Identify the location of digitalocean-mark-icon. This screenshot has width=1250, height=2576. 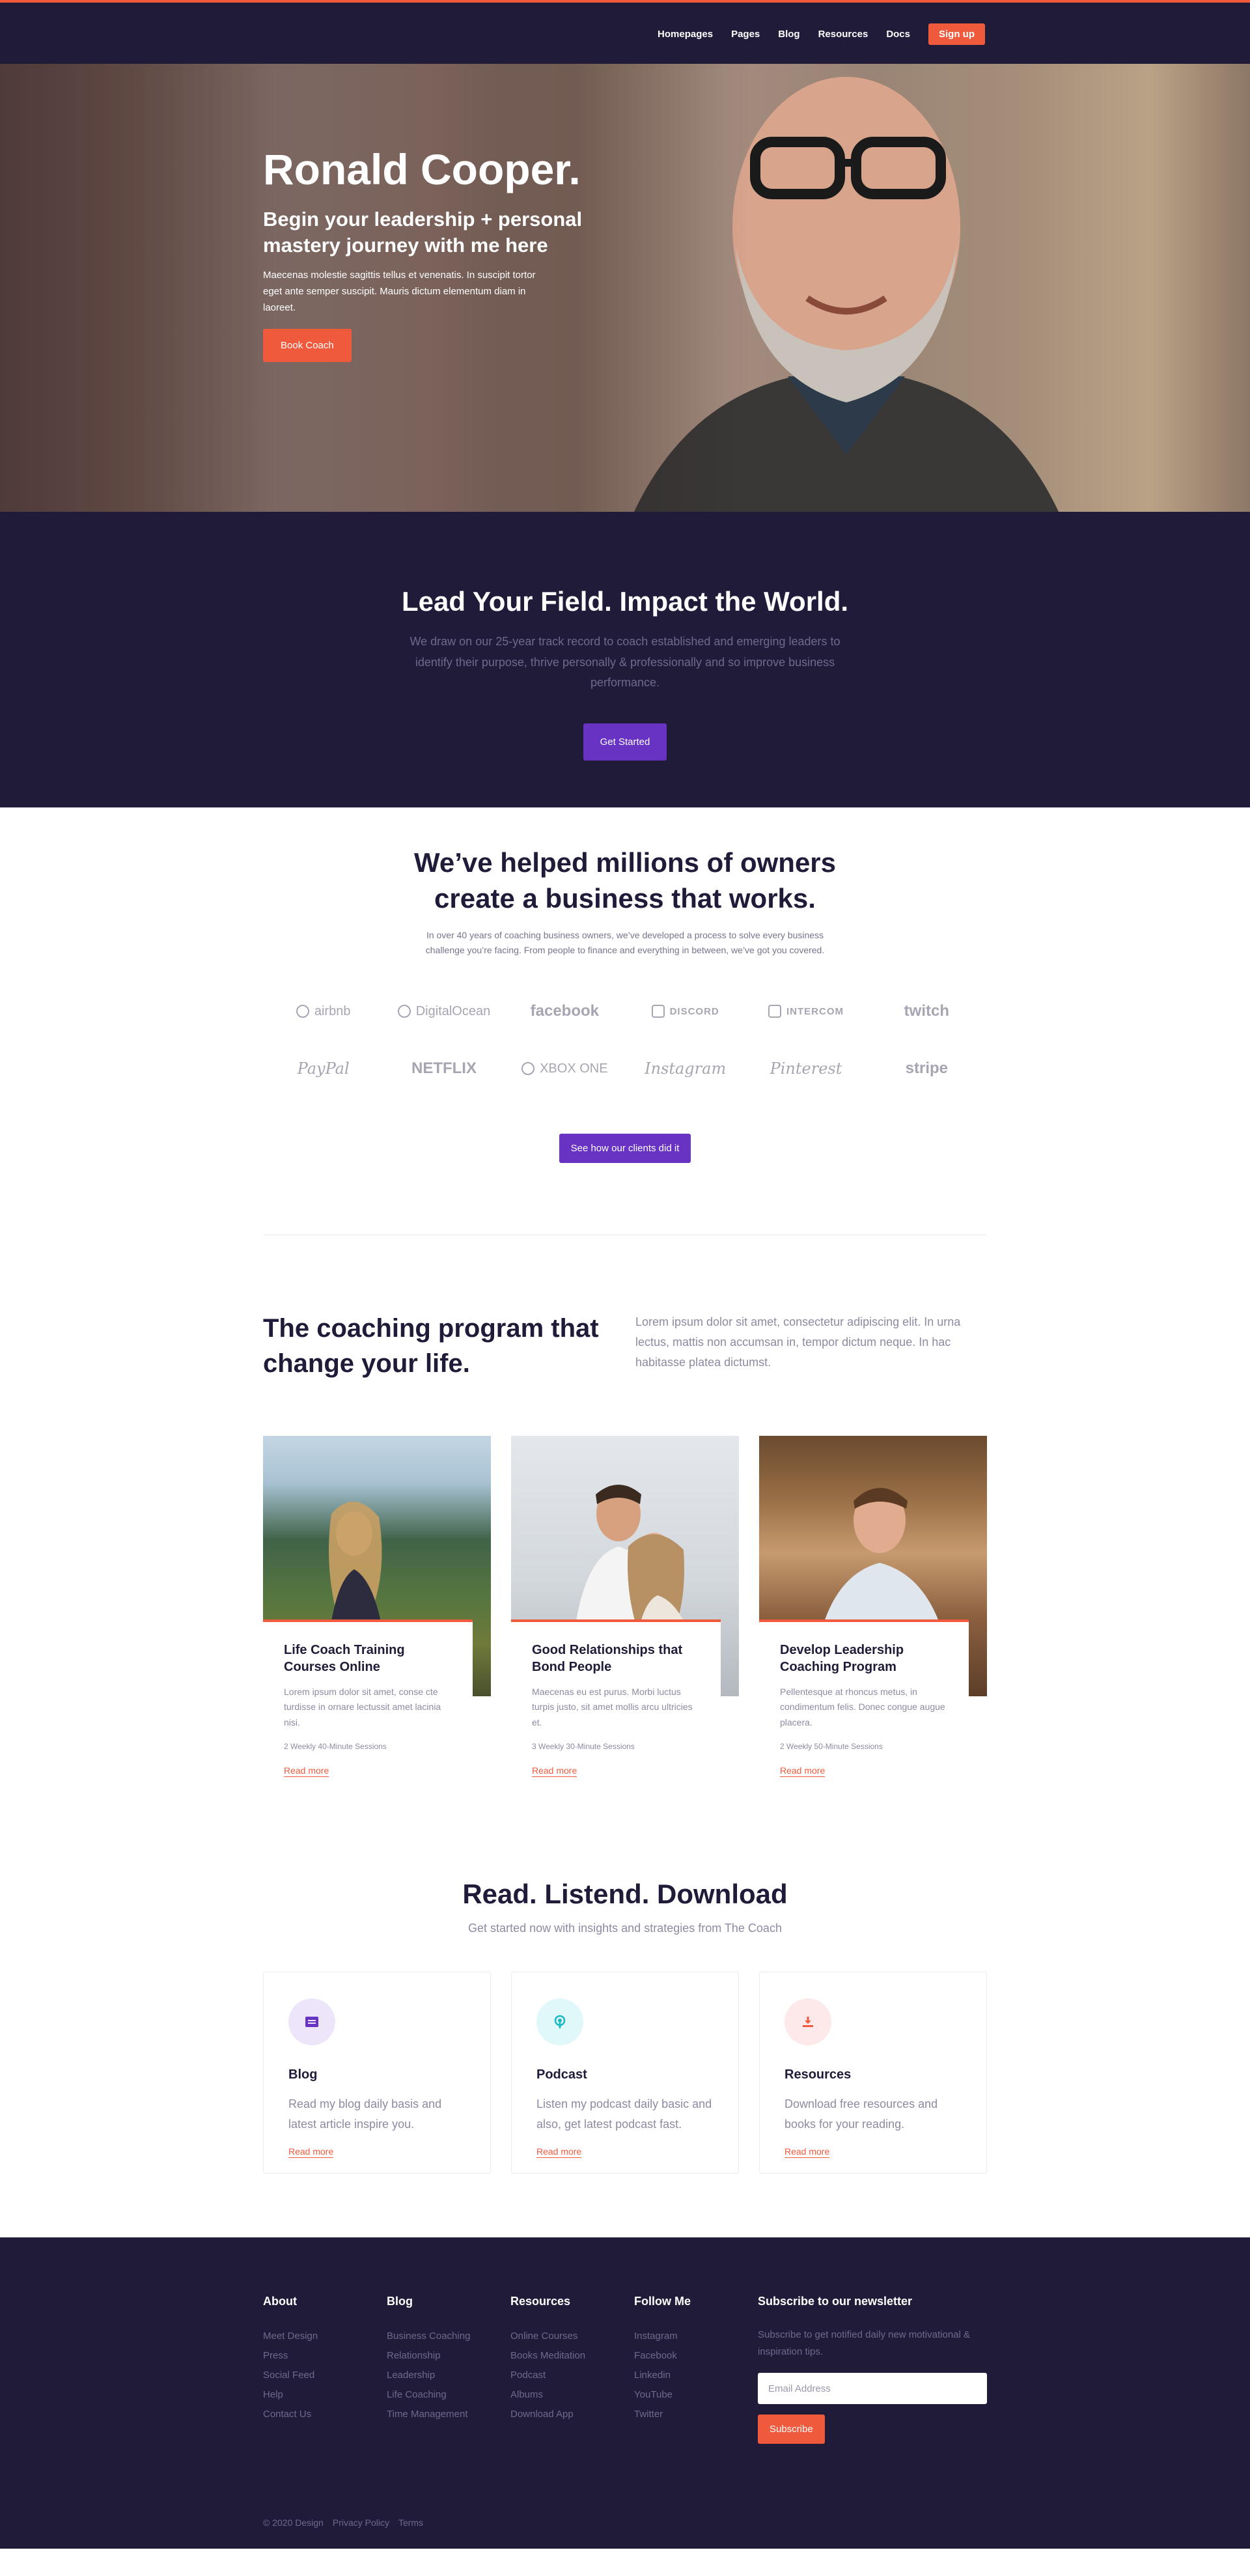
(404, 1012).